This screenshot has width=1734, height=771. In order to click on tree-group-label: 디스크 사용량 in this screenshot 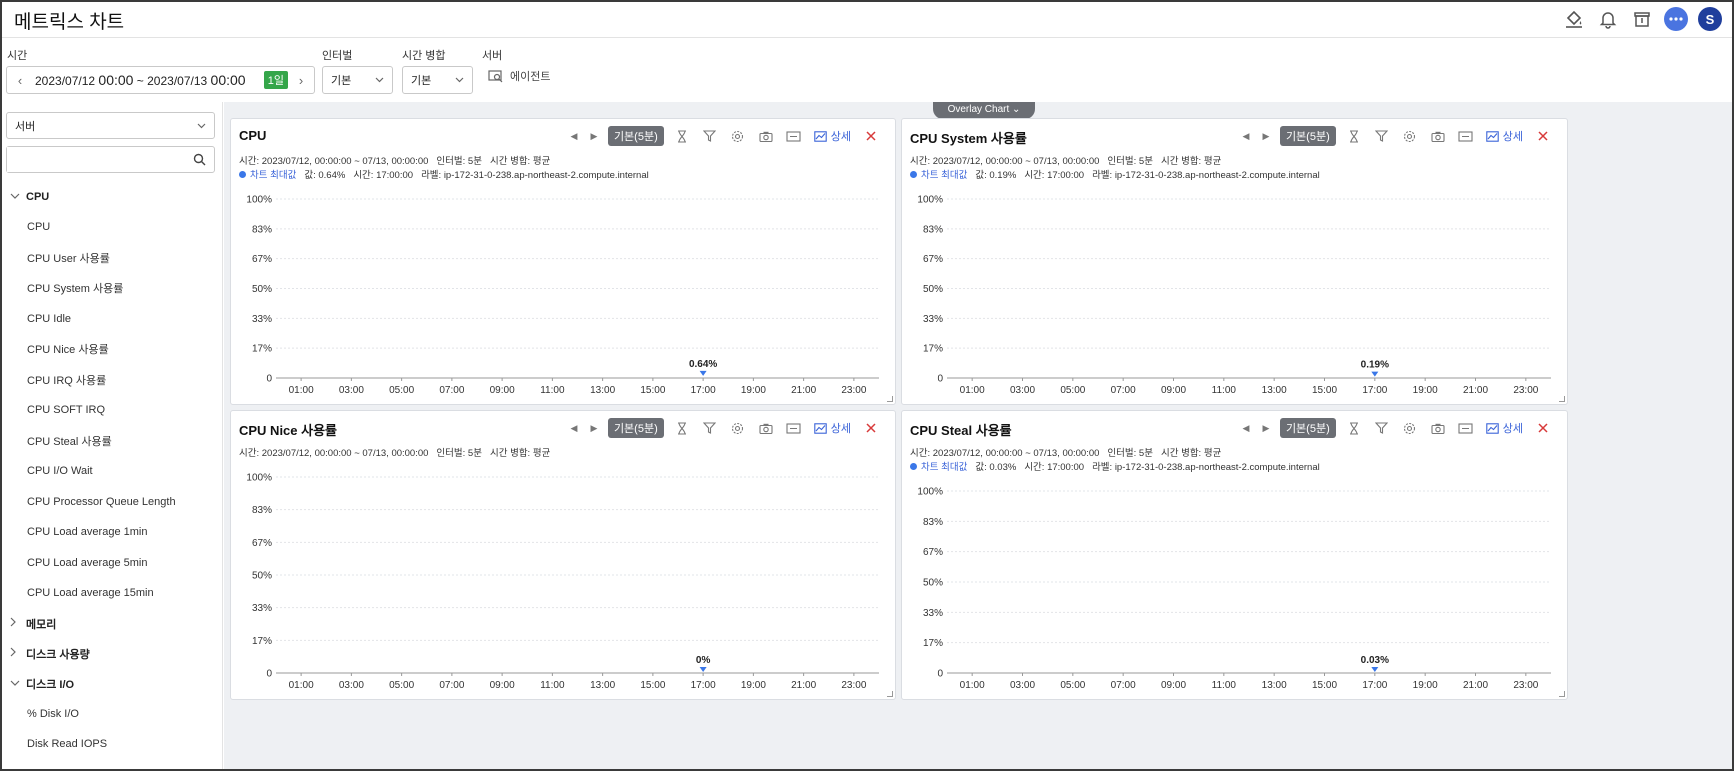, I will do `click(58, 654)`.